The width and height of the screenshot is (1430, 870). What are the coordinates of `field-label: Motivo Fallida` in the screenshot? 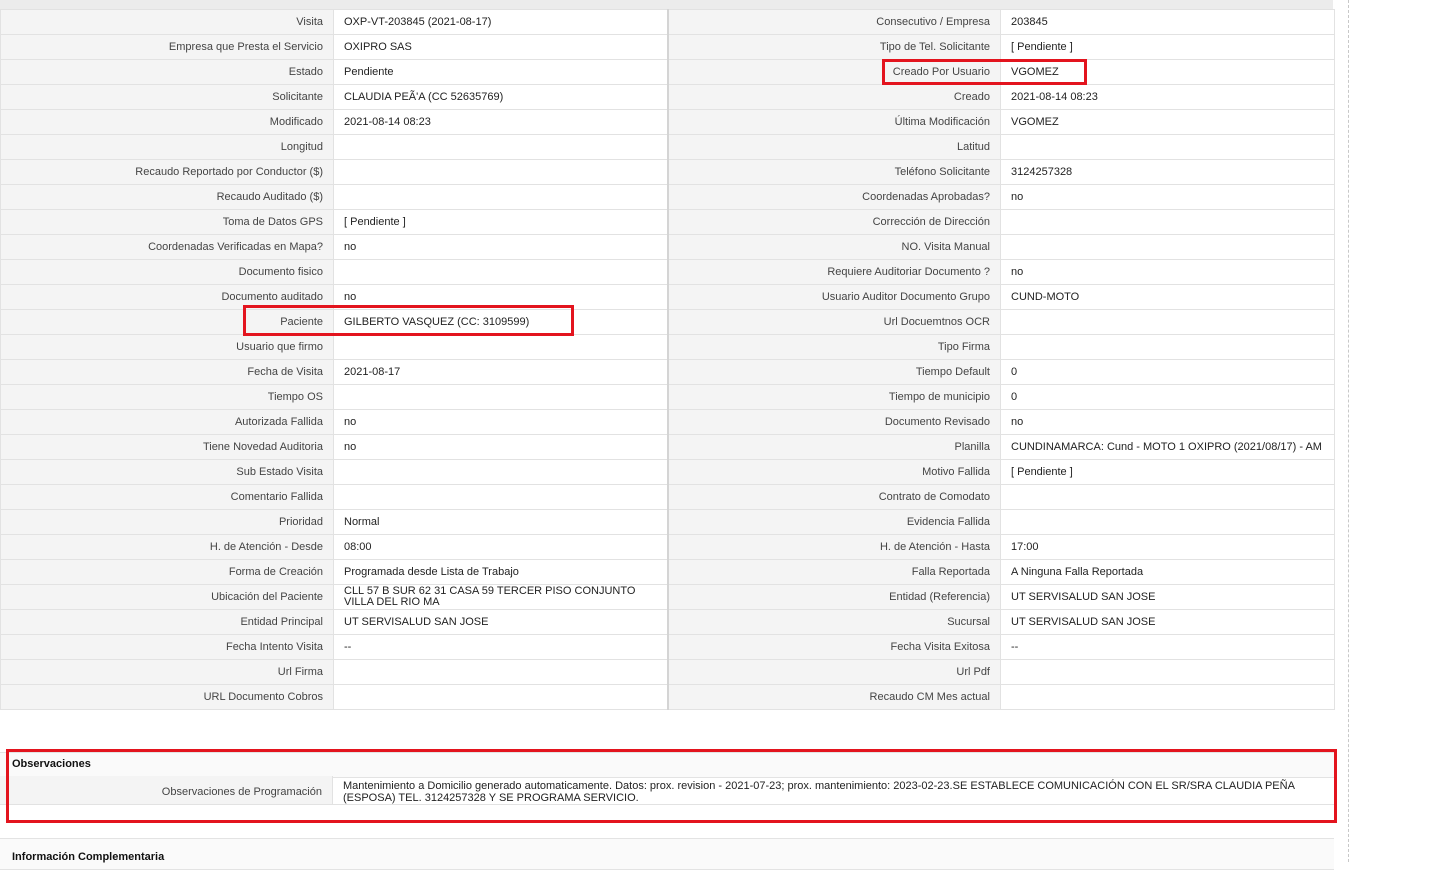 It's located at (834, 472).